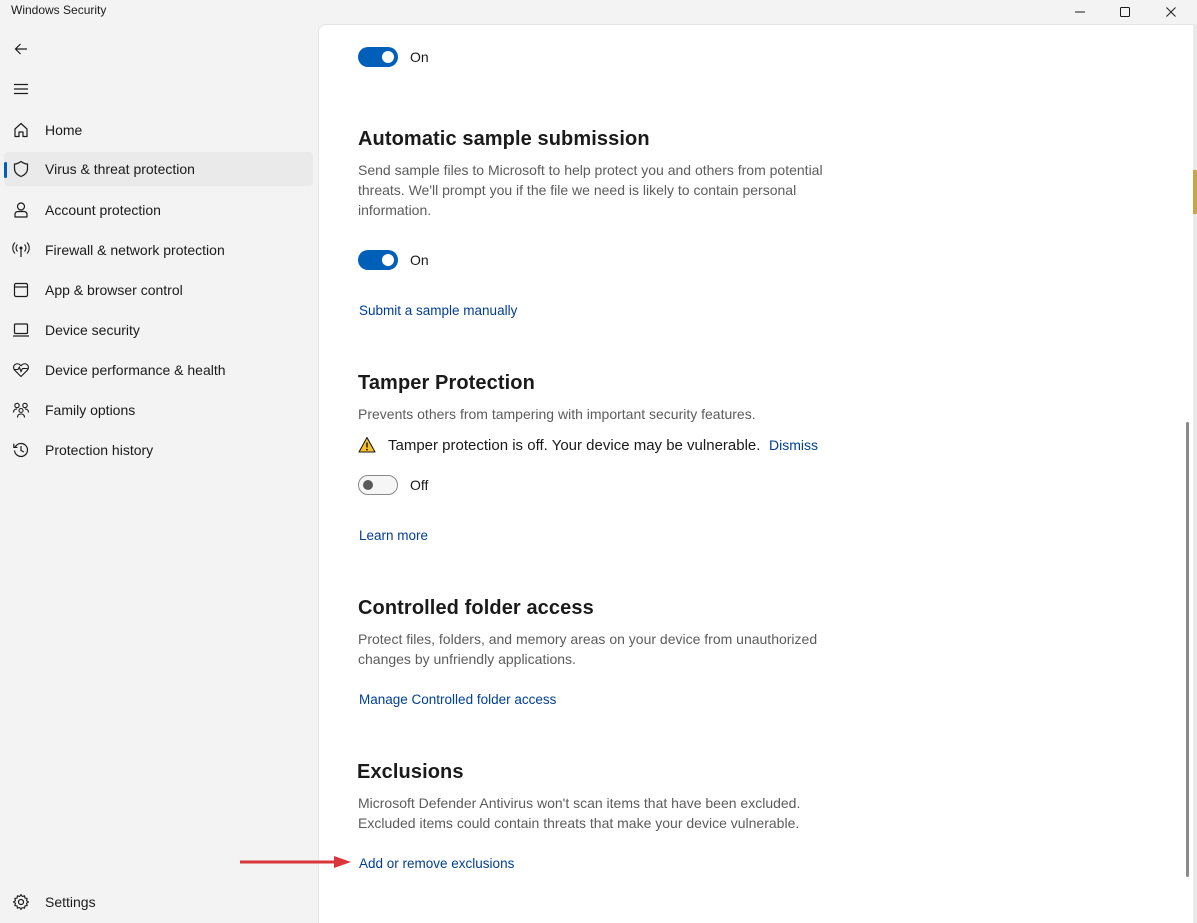  I want to click on sidebar-item-protection-history: Protection history, so click(158, 450).